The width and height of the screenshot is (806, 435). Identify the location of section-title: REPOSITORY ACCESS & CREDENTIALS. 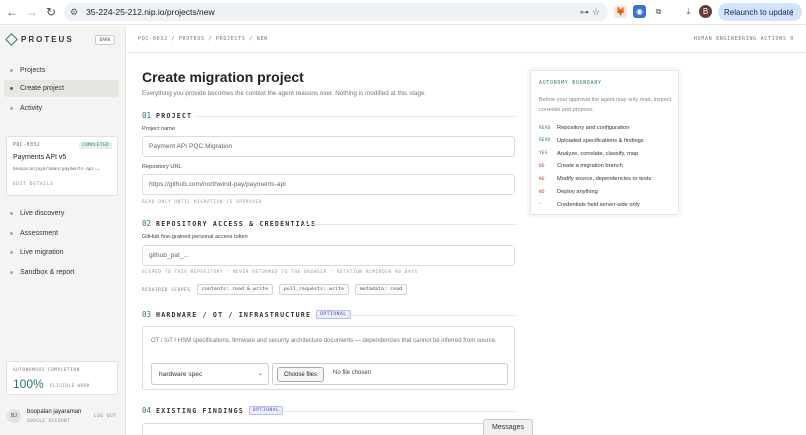
(236, 223).